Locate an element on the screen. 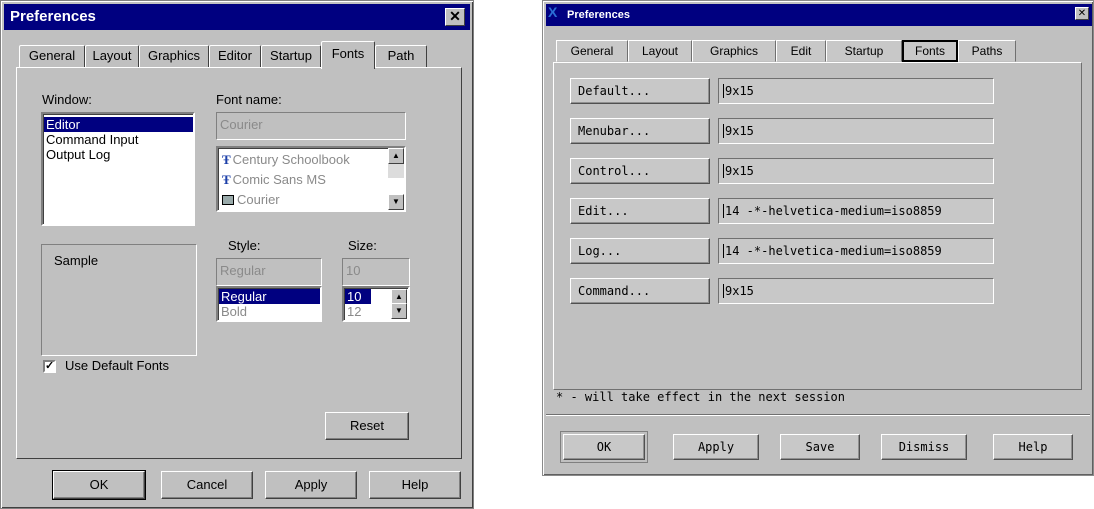 Image resolution: width=1094 pixels, height=509 pixels. tab-editor: Editor is located at coordinates (235, 56).